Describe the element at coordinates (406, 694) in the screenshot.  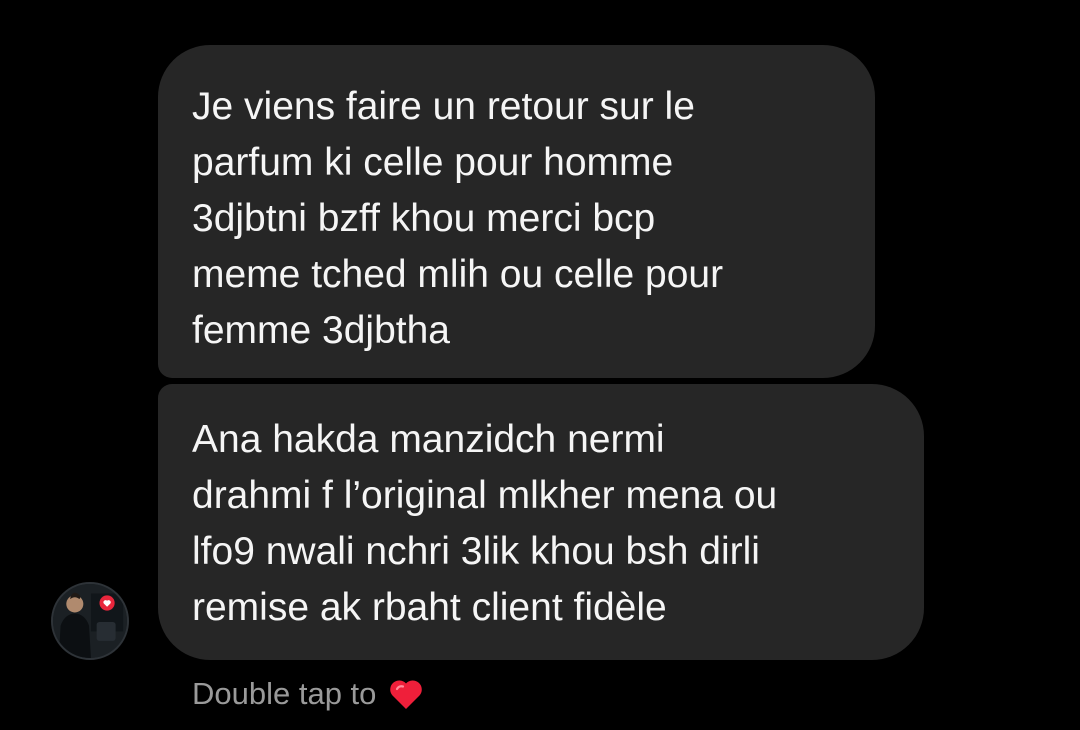
I see `heart-icon` at that location.